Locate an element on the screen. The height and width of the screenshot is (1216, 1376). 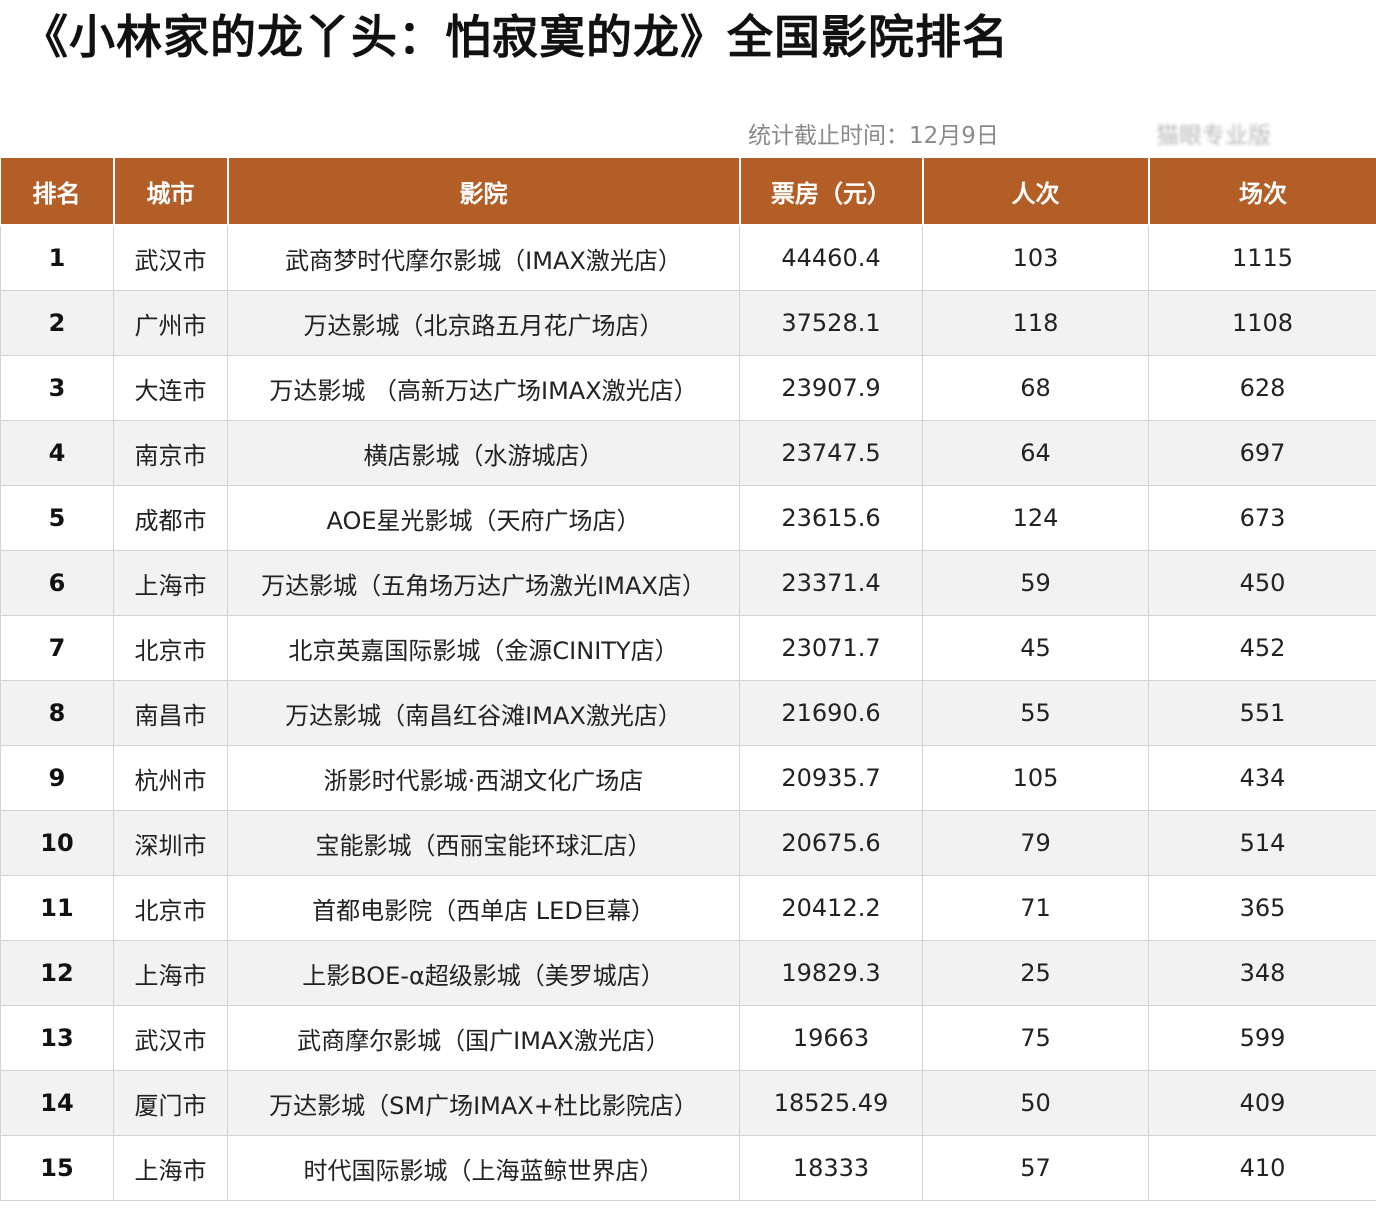
city-cell: 南昌市 is located at coordinates (170, 713).